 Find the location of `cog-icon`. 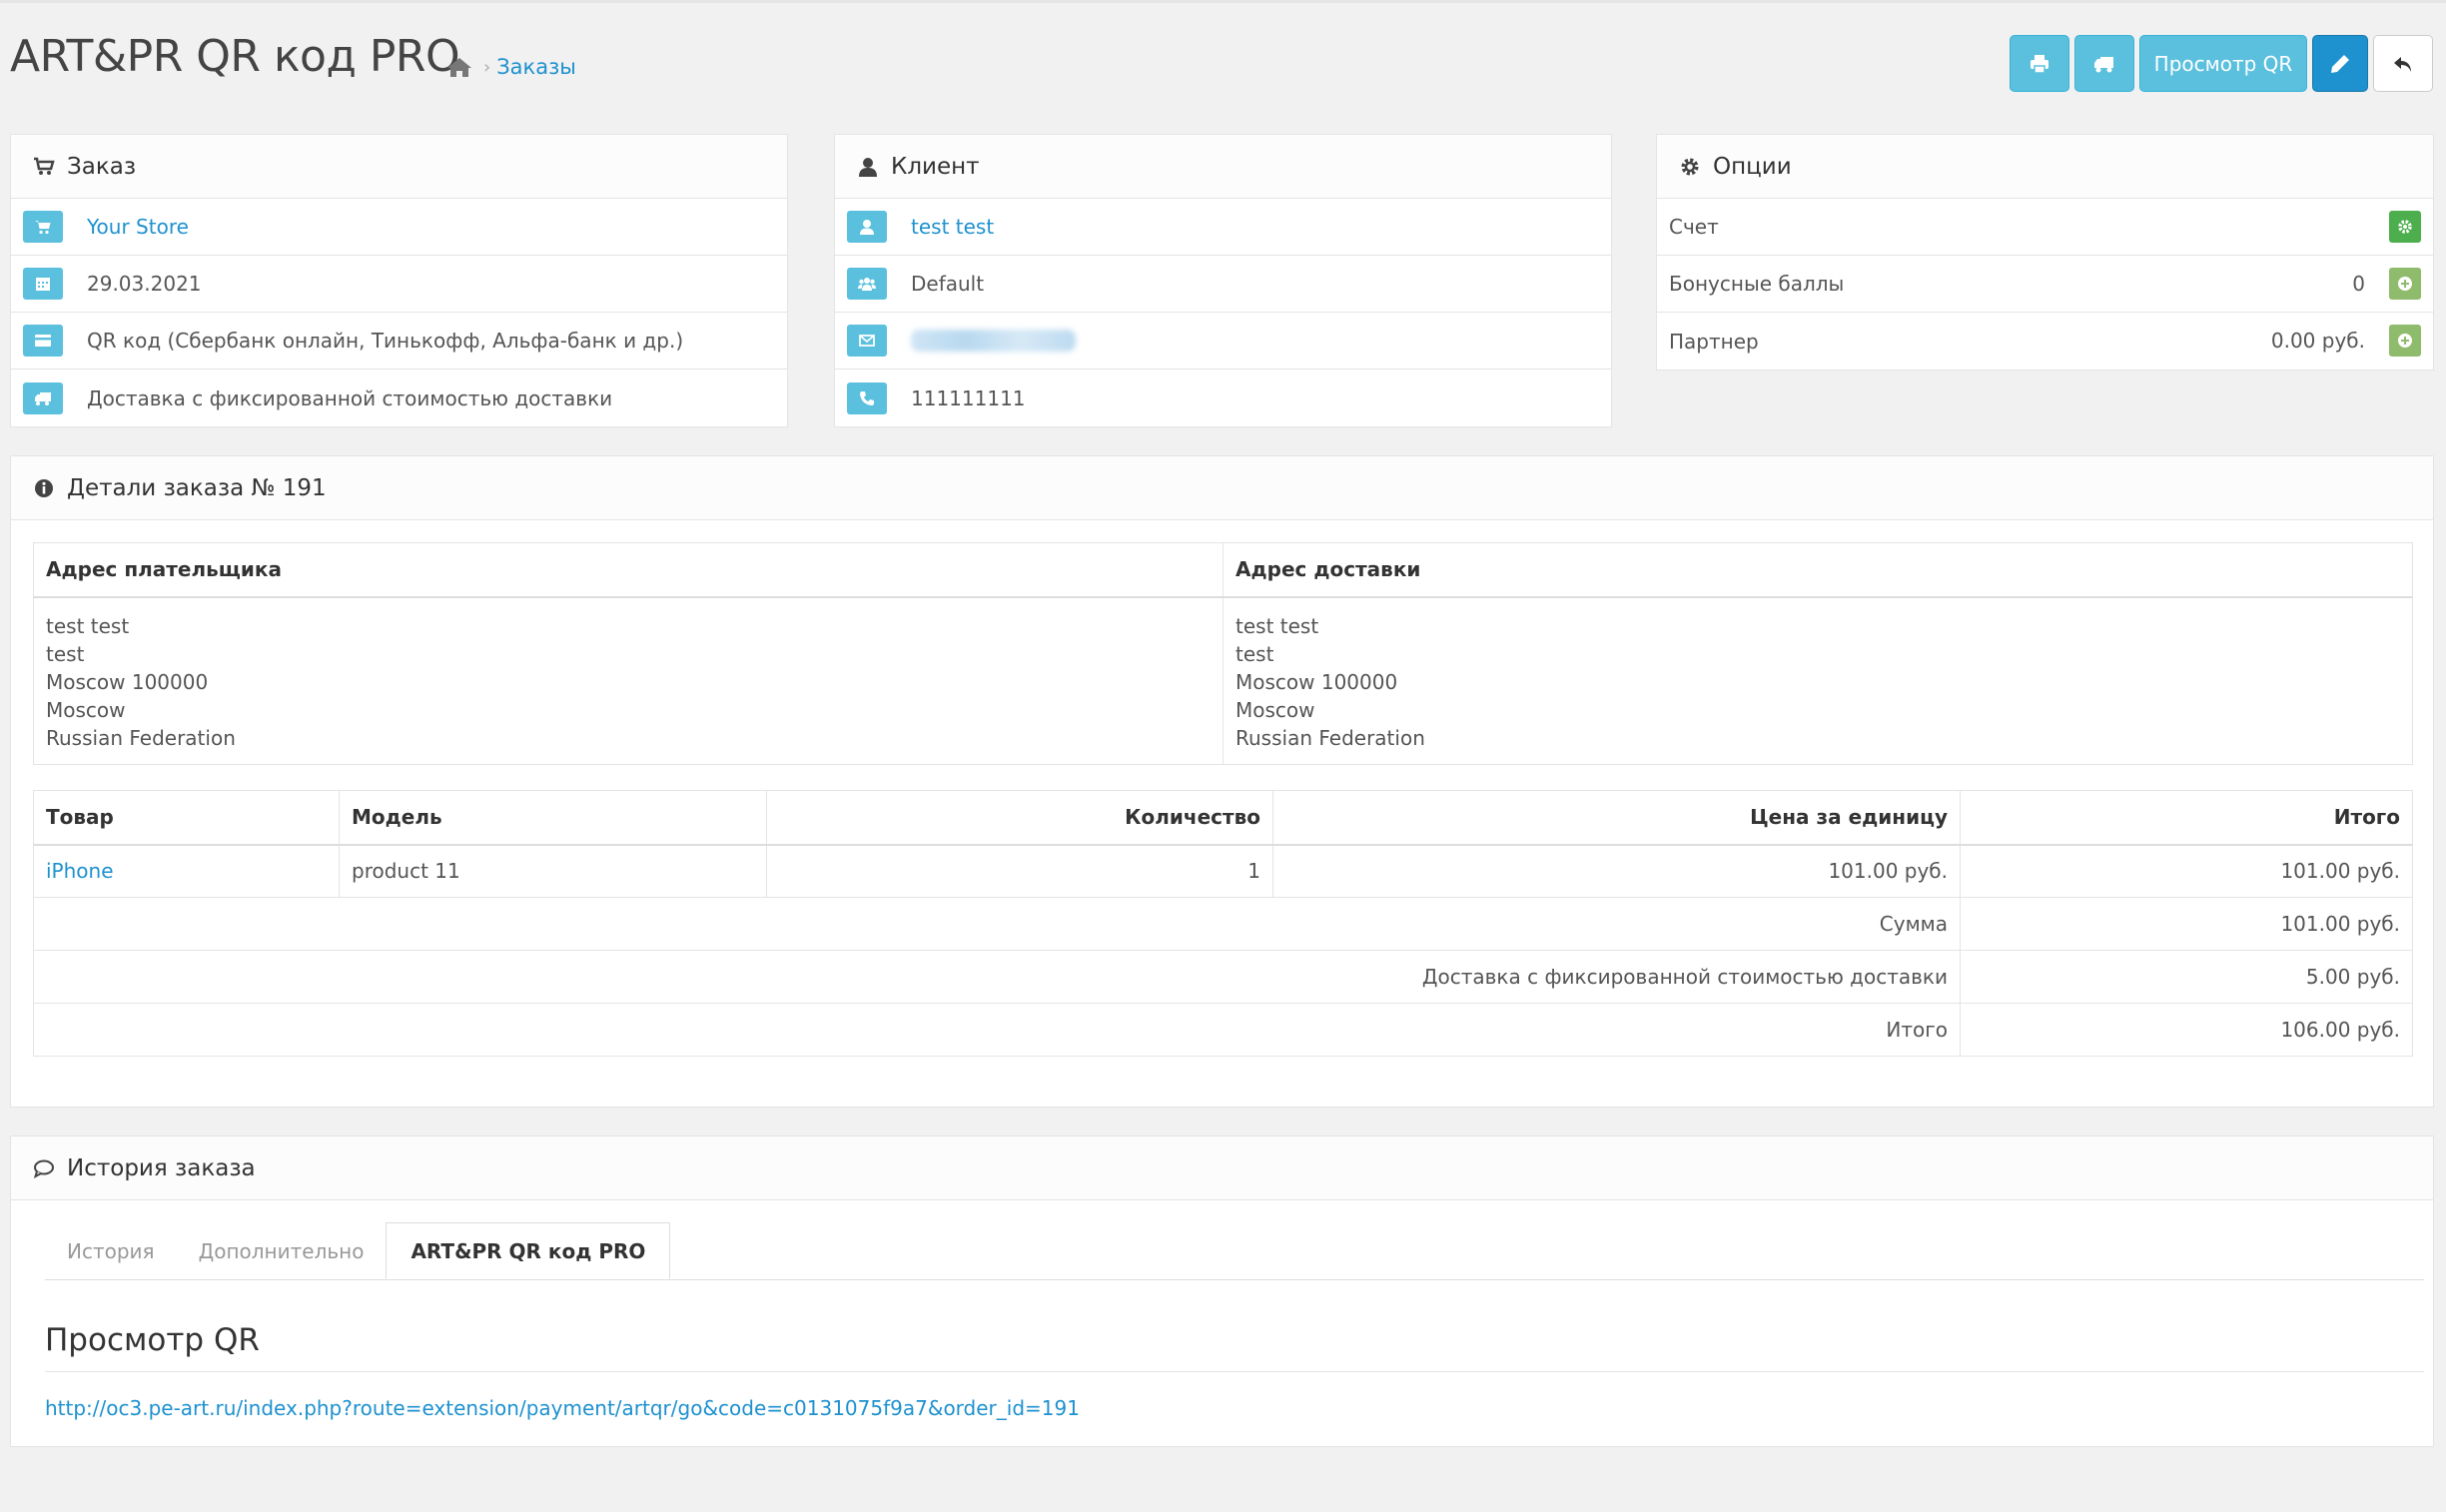

cog-icon is located at coordinates (2405, 227).